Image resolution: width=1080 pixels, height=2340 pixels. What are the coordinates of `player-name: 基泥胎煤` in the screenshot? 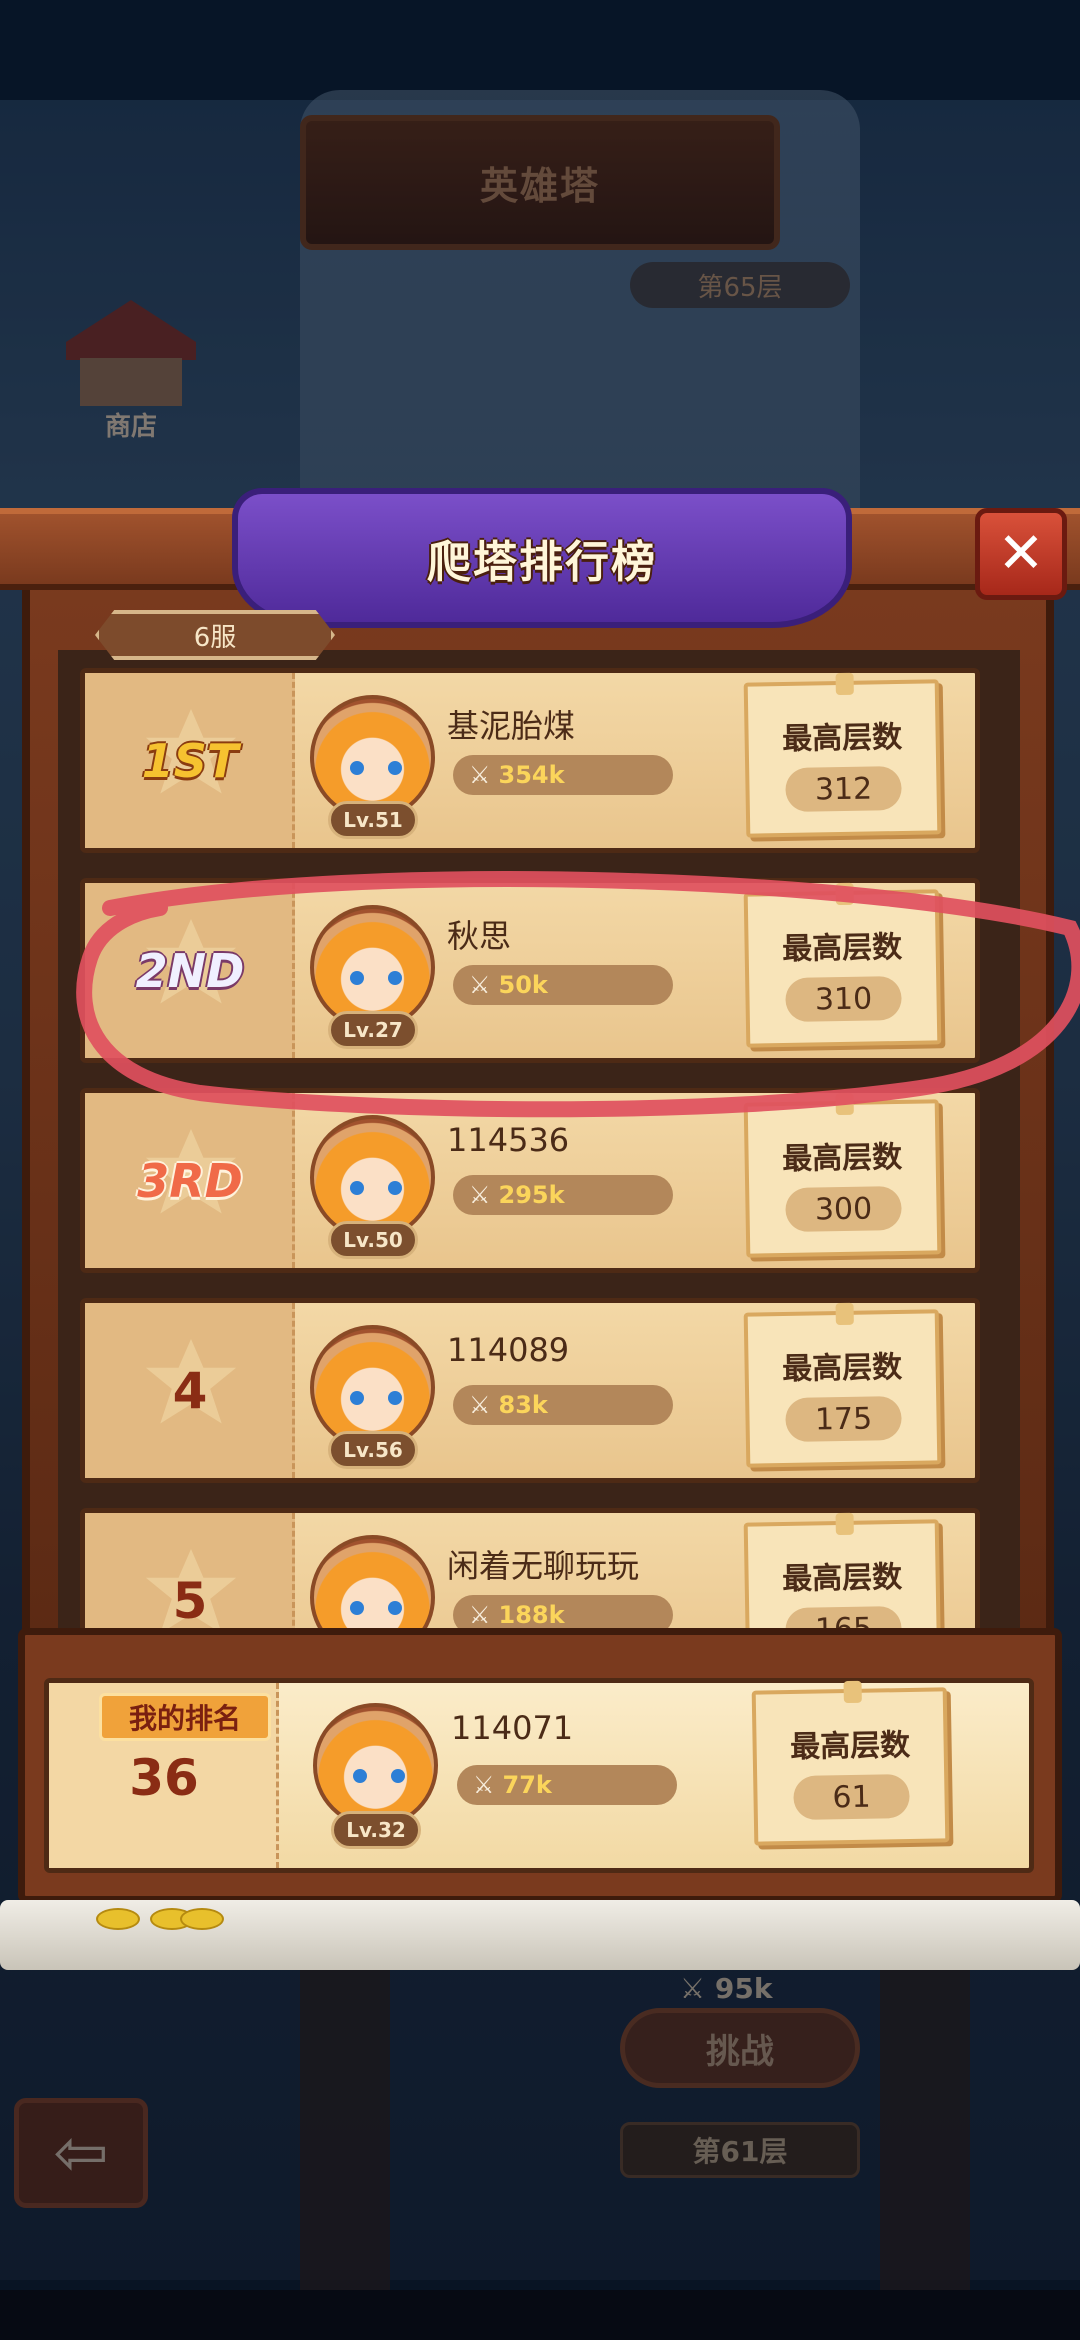 It's located at (511, 726).